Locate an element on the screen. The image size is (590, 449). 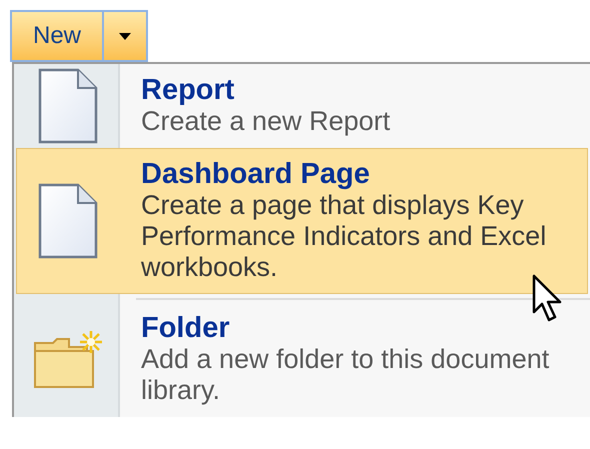
new-folder-icon is located at coordinates (68, 358).